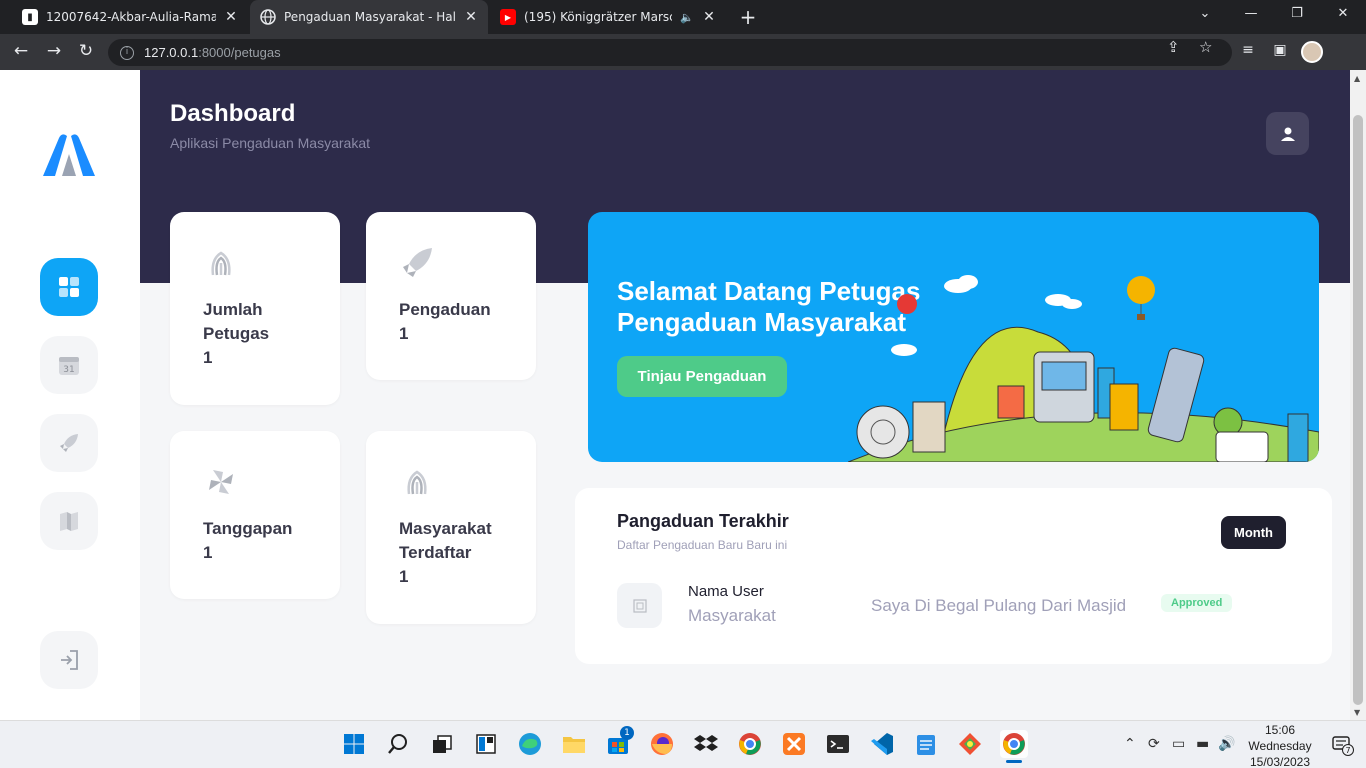 The height and width of the screenshot is (768, 1366). Describe the element at coordinates (639, 605) in the screenshot. I see `image-placeholder-icon` at that location.